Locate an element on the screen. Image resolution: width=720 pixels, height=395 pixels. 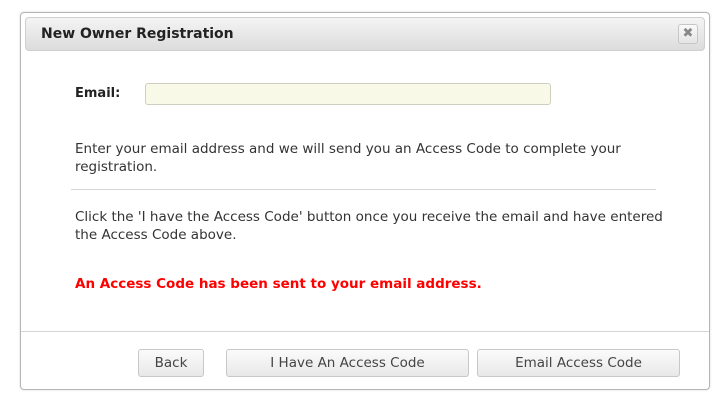
footer-divider is located at coordinates (365, 331).